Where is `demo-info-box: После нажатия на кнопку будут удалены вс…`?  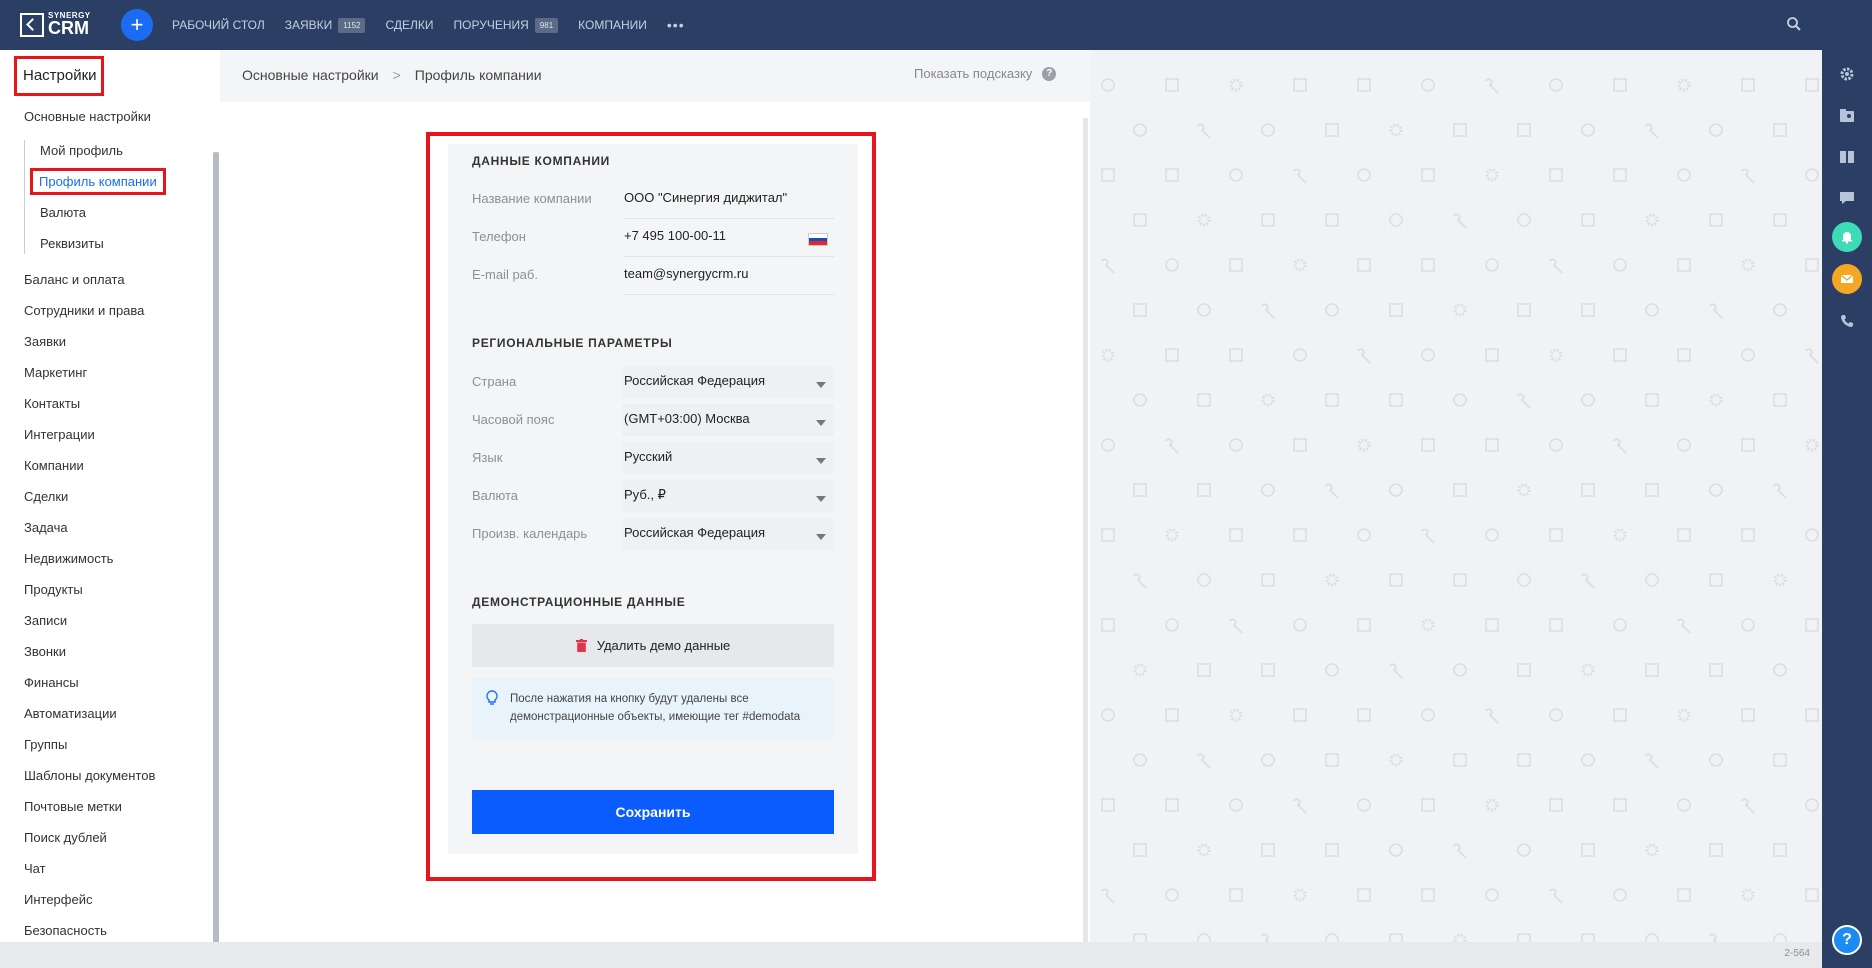 demo-info-box: После нажатия на кнопку будут удалены вс… is located at coordinates (653, 708).